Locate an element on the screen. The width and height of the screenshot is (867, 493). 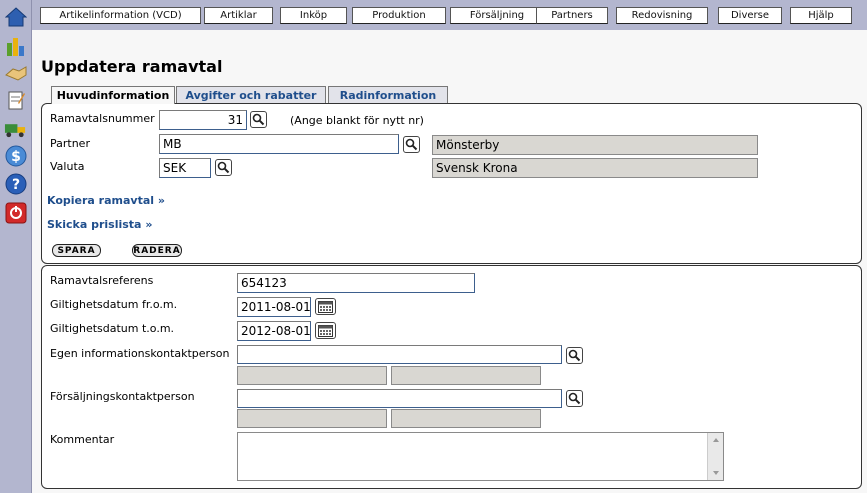
menu-artiklar: Artiklar is located at coordinates (238, 15).